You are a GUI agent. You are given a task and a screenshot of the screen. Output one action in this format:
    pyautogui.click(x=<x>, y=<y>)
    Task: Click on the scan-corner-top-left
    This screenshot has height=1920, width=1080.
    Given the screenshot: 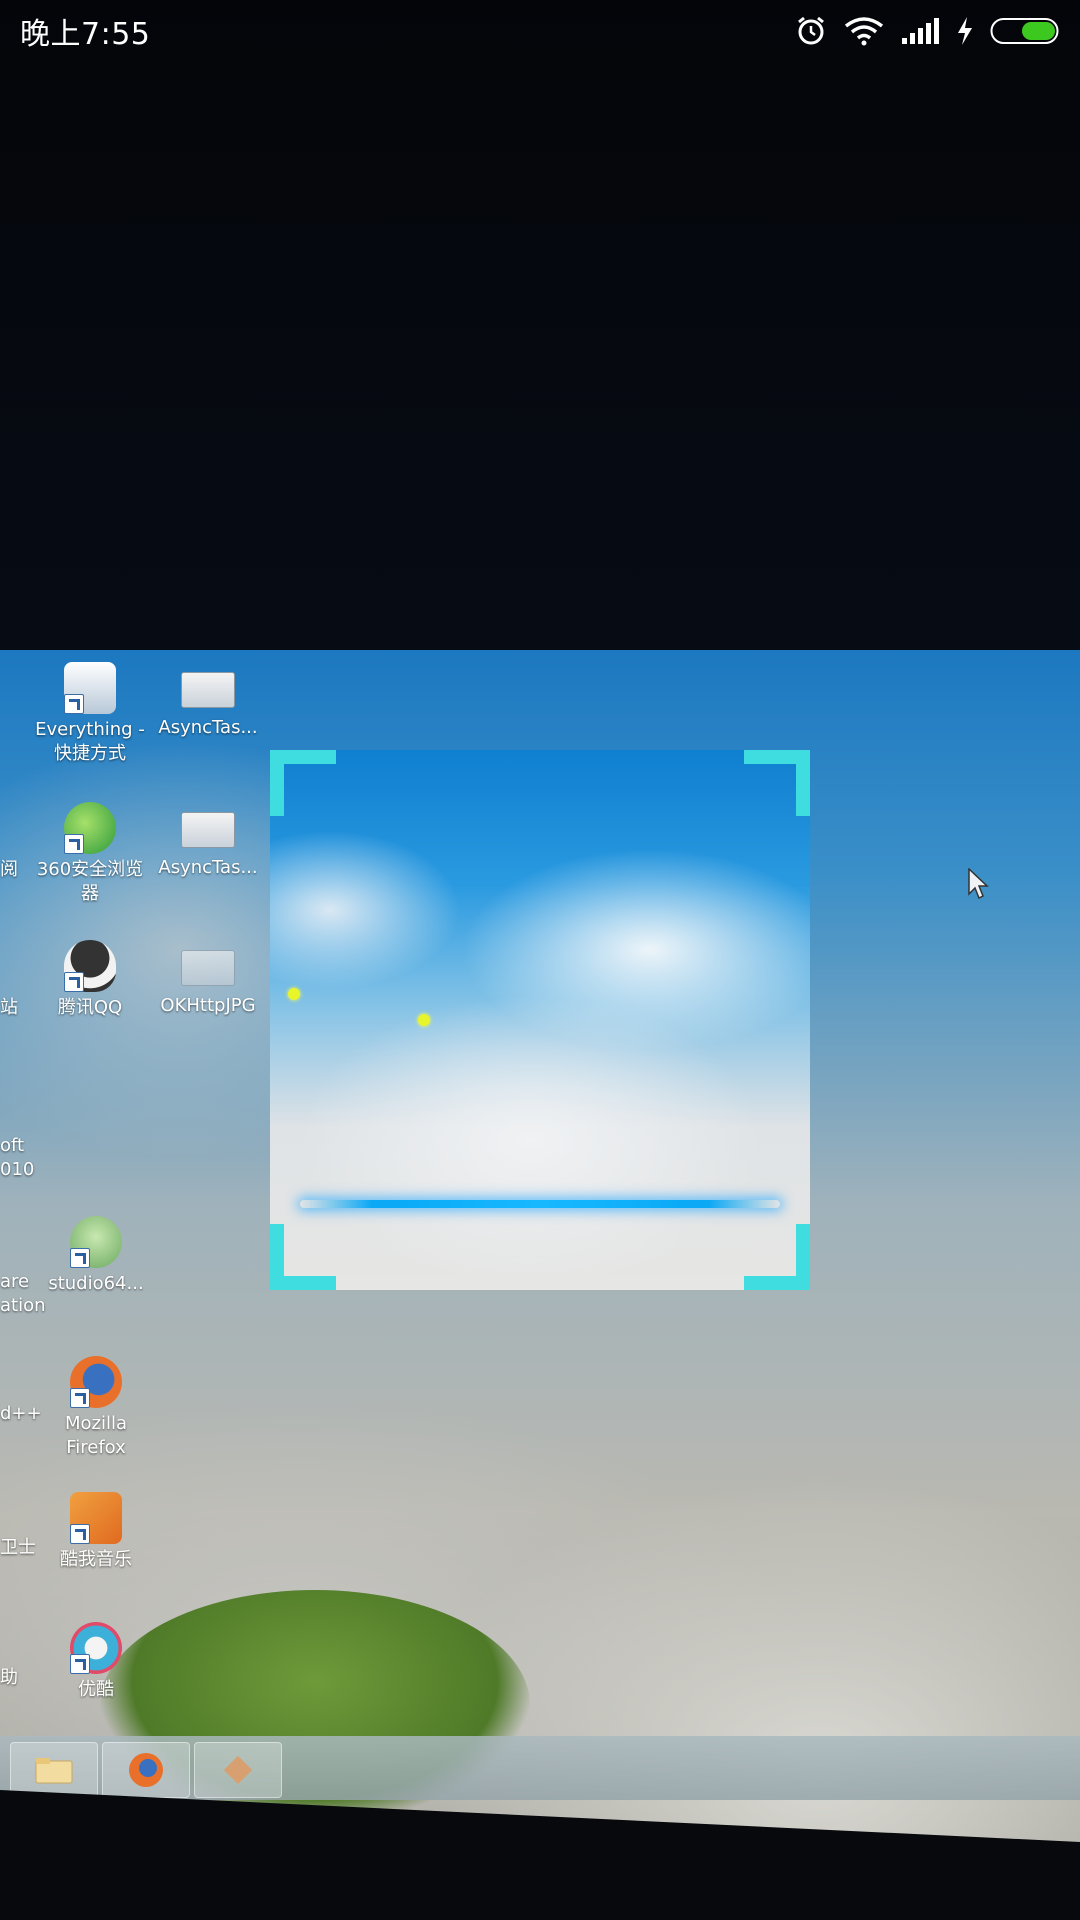 What is the action you would take?
    pyautogui.click(x=303, y=783)
    